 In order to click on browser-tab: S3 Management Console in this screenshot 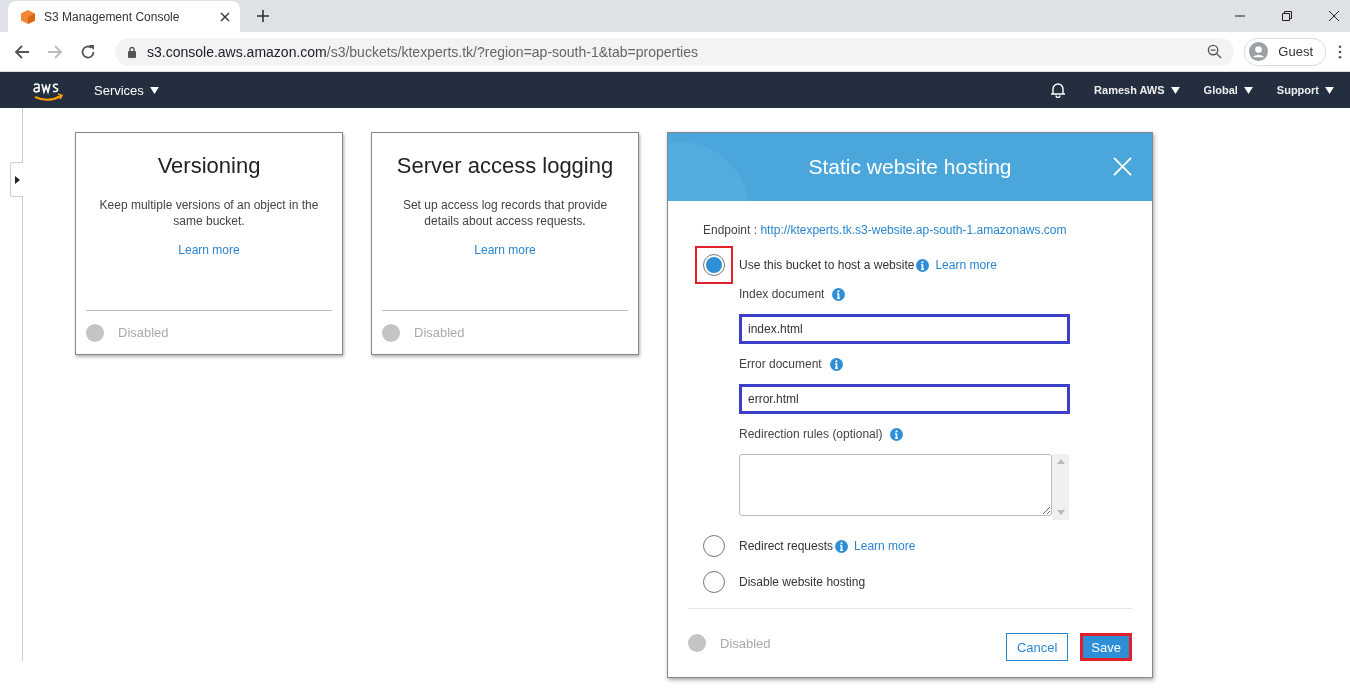, I will do `click(124, 16)`.